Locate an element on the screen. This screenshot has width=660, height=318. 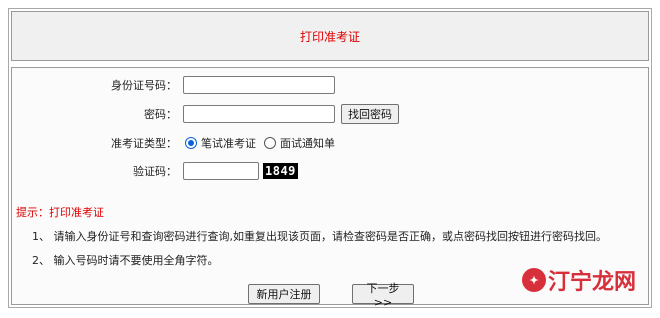
find-password-button: 找回密码 is located at coordinates (370, 114).